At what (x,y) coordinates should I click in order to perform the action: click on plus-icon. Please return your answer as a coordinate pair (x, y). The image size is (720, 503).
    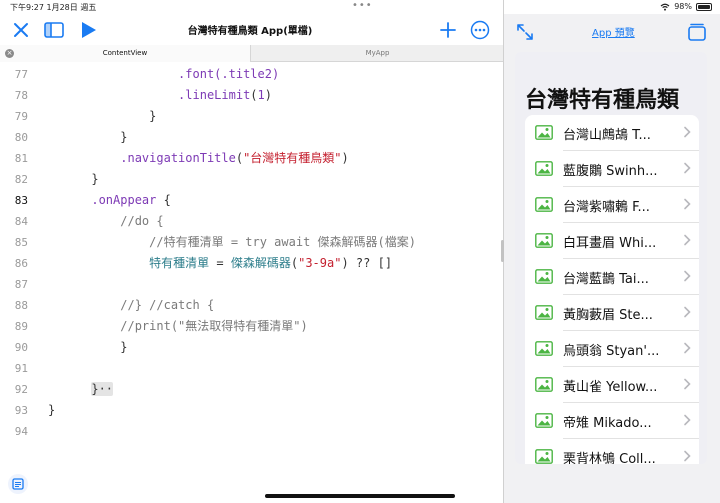
    Looking at the image, I should click on (448, 30).